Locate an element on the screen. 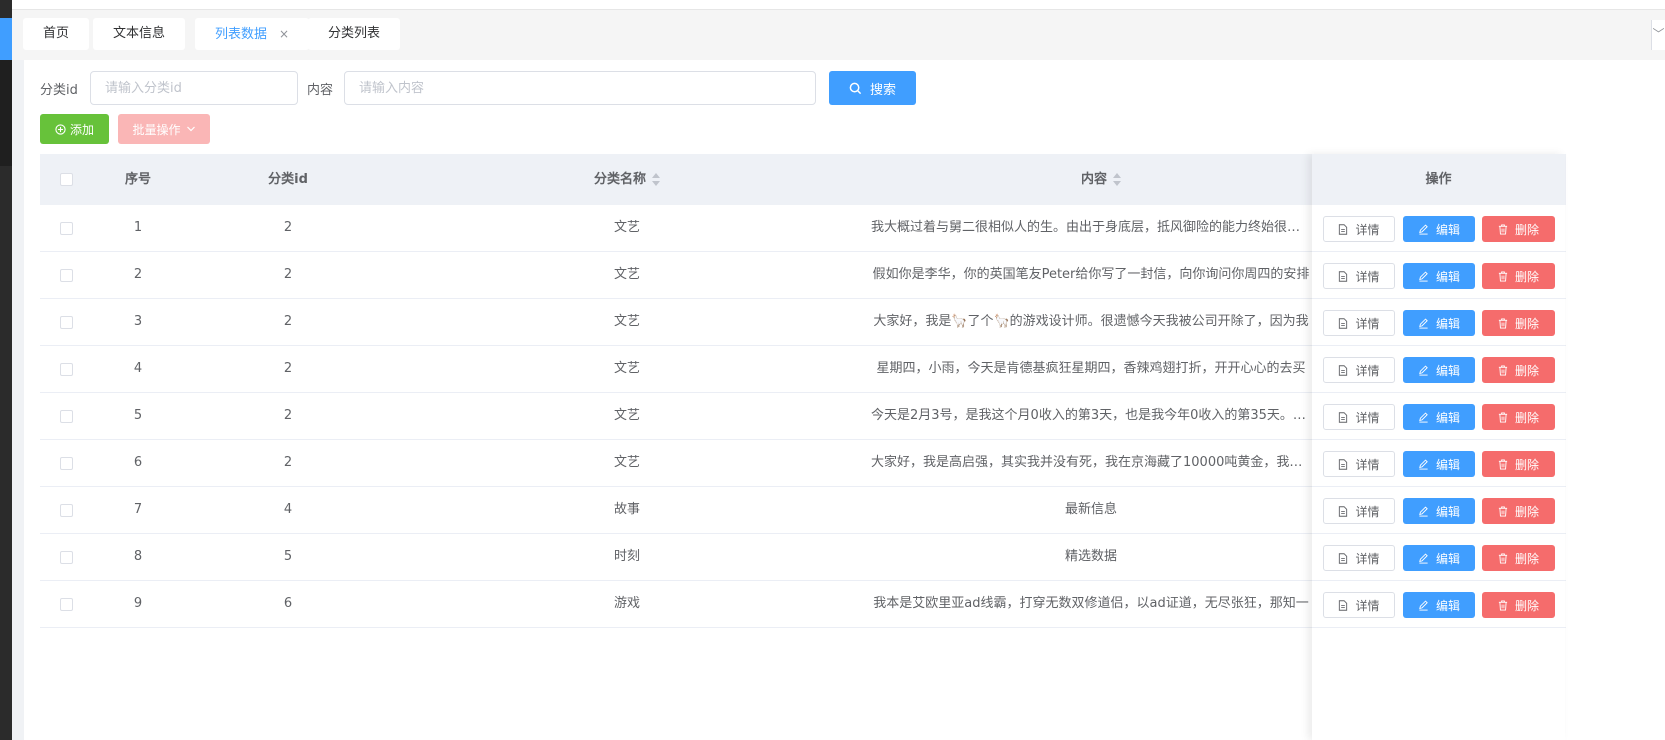 Image resolution: width=1665 pixels, height=740 pixels. cell-index: 5 is located at coordinates (138, 415).